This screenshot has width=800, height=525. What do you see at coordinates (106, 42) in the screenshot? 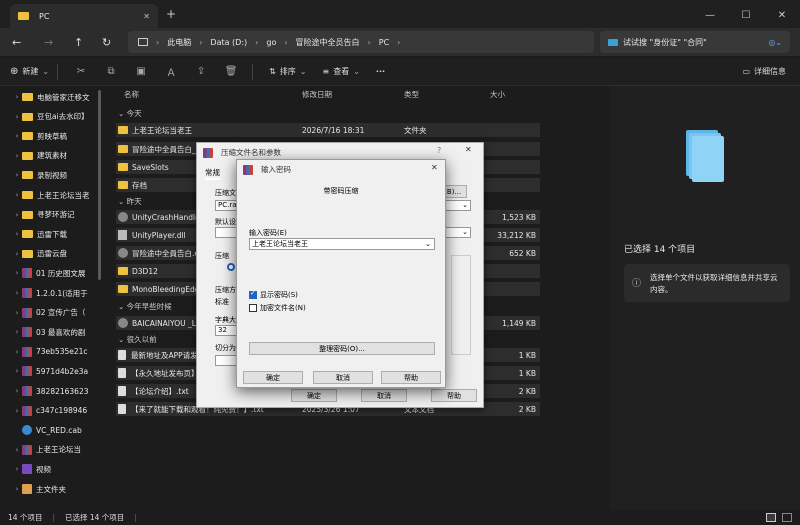
I see `refresh-icon: ↻` at bounding box center [106, 42].